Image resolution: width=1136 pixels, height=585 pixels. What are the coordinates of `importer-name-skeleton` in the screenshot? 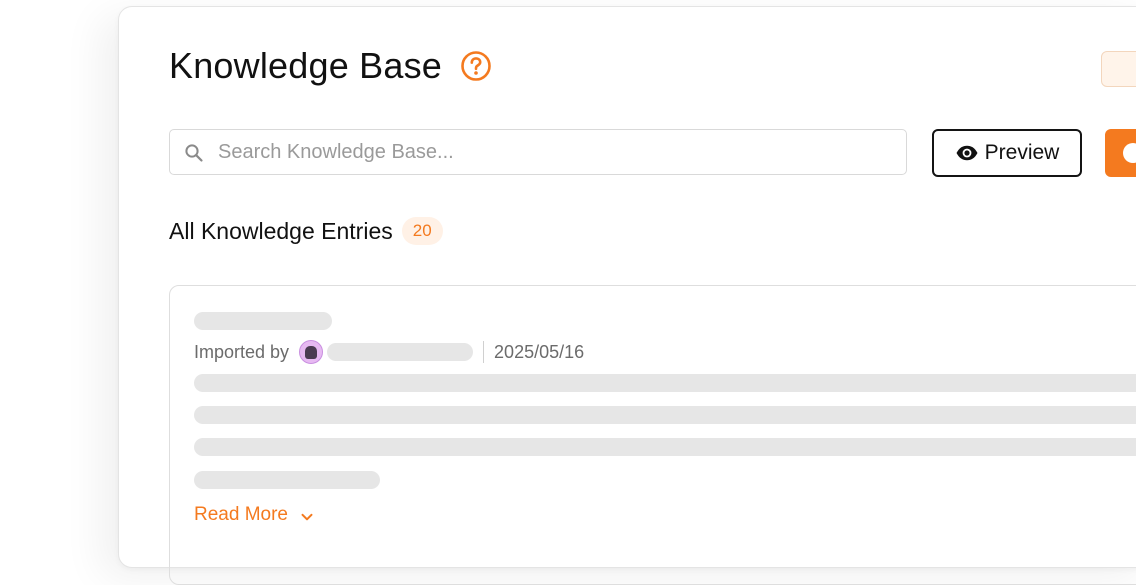 It's located at (400, 352).